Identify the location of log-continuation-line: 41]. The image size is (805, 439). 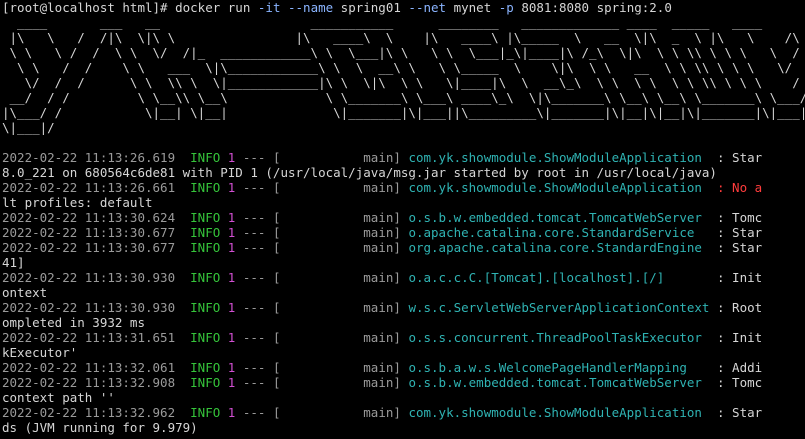
(403, 262).